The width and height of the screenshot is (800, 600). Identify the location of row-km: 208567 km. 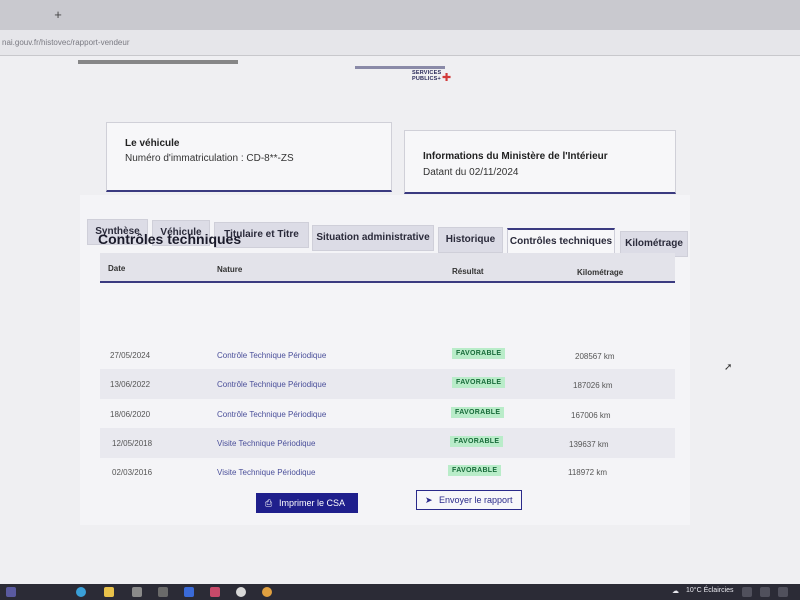
(595, 356).